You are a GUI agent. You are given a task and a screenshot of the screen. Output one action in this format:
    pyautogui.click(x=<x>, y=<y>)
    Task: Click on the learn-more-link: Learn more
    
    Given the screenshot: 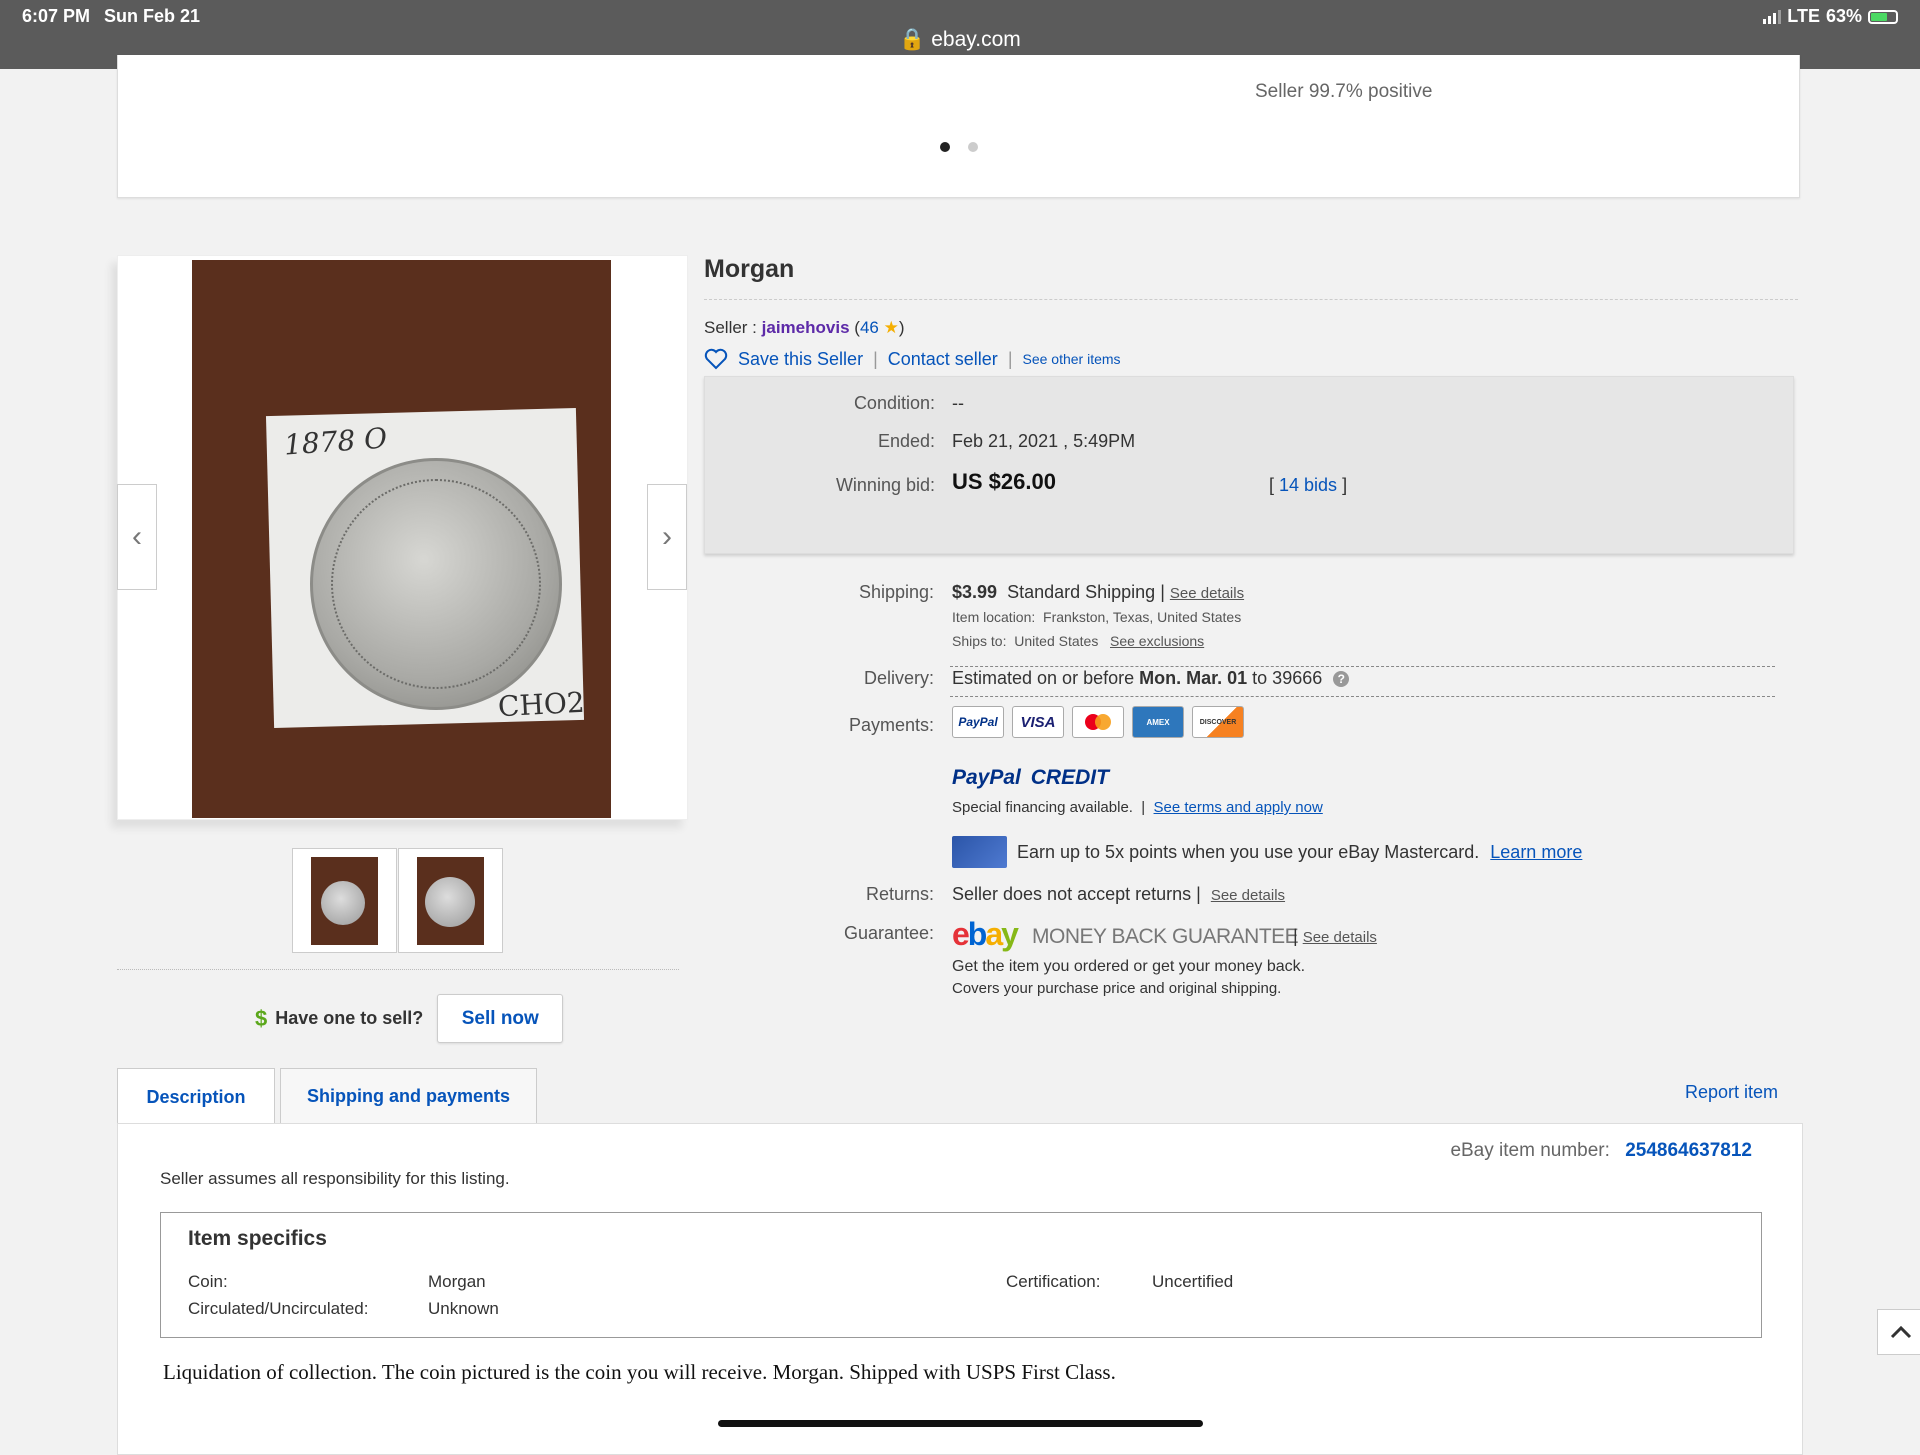 What is the action you would take?
    pyautogui.click(x=1536, y=852)
    